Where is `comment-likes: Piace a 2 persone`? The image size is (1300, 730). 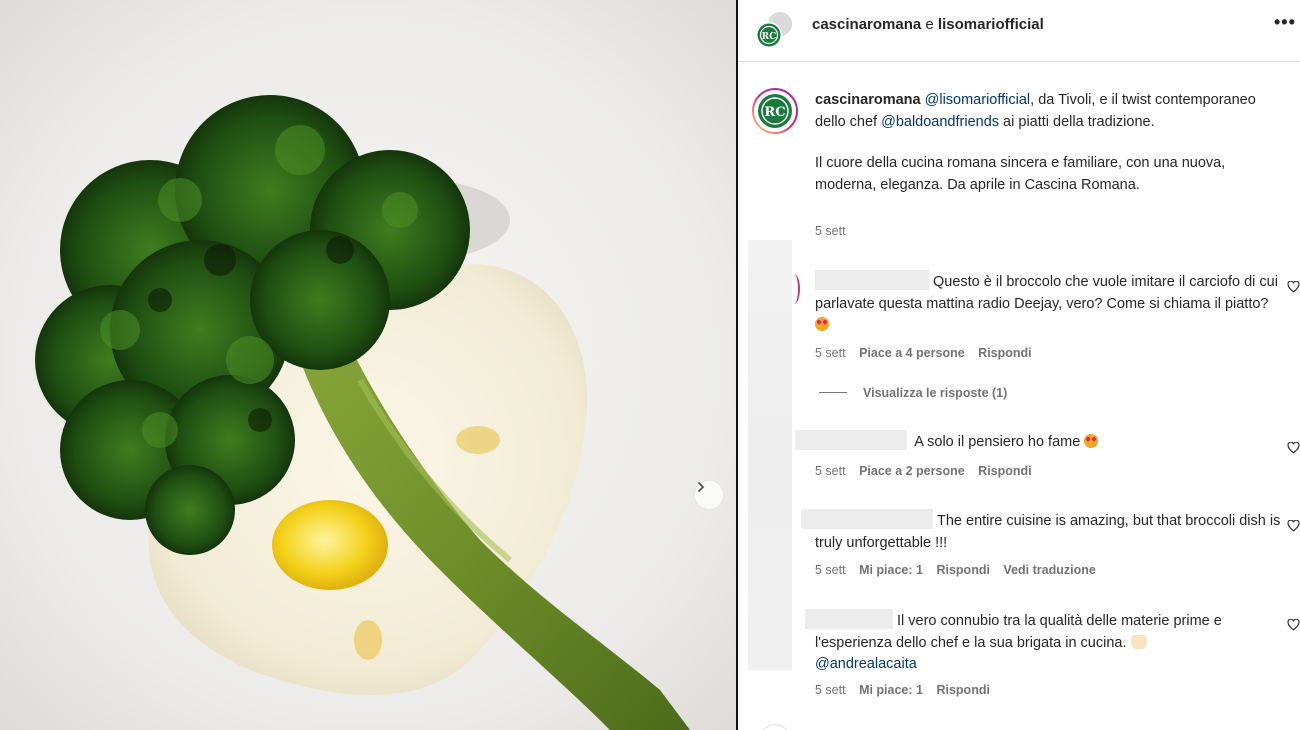
comment-likes: Piace a 2 persone is located at coordinates (912, 471).